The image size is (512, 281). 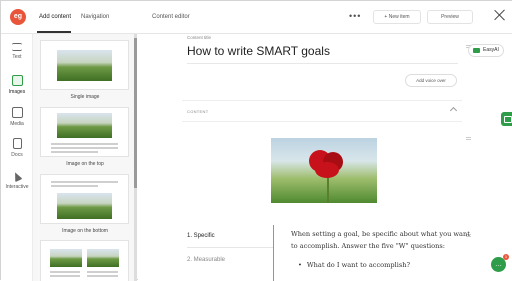 What do you see at coordinates (85, 97) in the screenshot?
I see `thumbnail-caption: Single image` at bounding box center [85, 97].